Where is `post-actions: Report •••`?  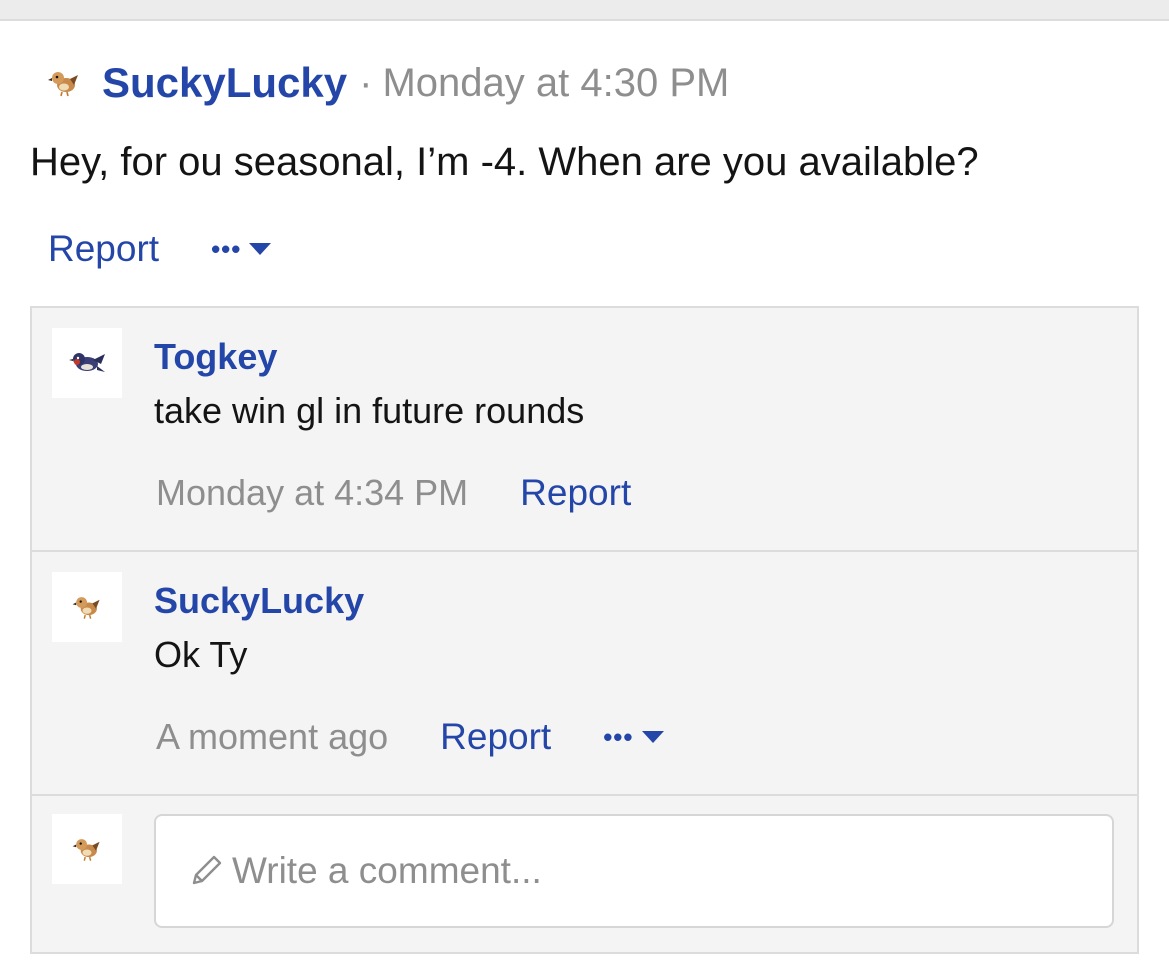 post-actions: Report ••• is located at coordinates (160, 249).